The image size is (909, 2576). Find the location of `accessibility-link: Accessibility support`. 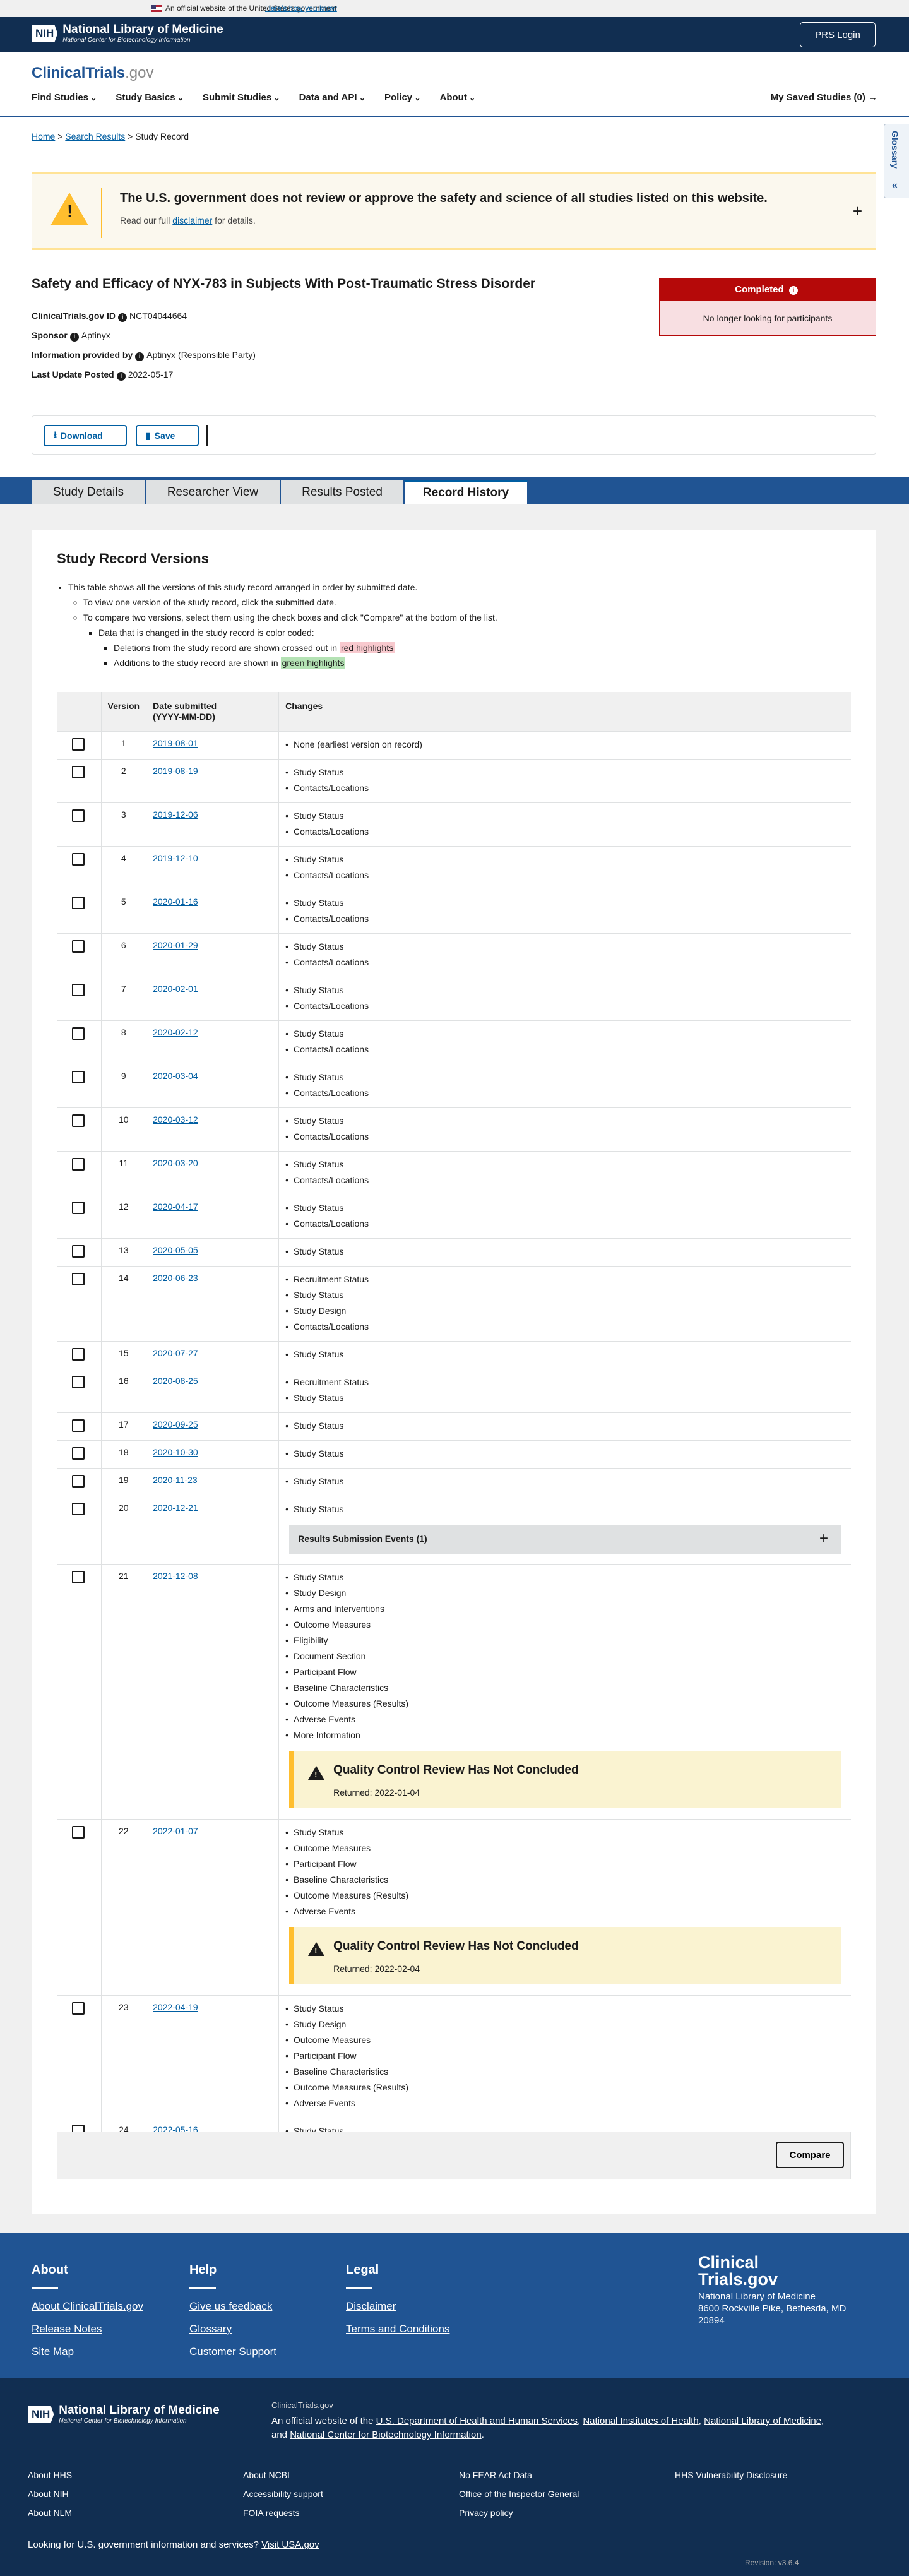

accessibility-link: Accessibility support is located at coordinates (283, 2494).